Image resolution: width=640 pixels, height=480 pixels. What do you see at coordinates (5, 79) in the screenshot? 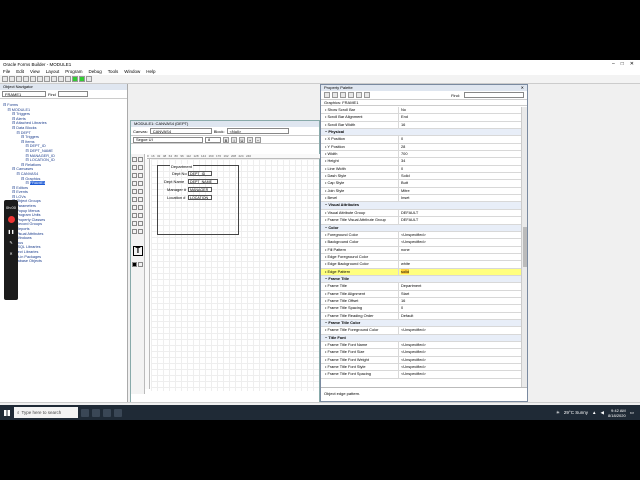
I see `new-icon` at bounding box center [5, 79].